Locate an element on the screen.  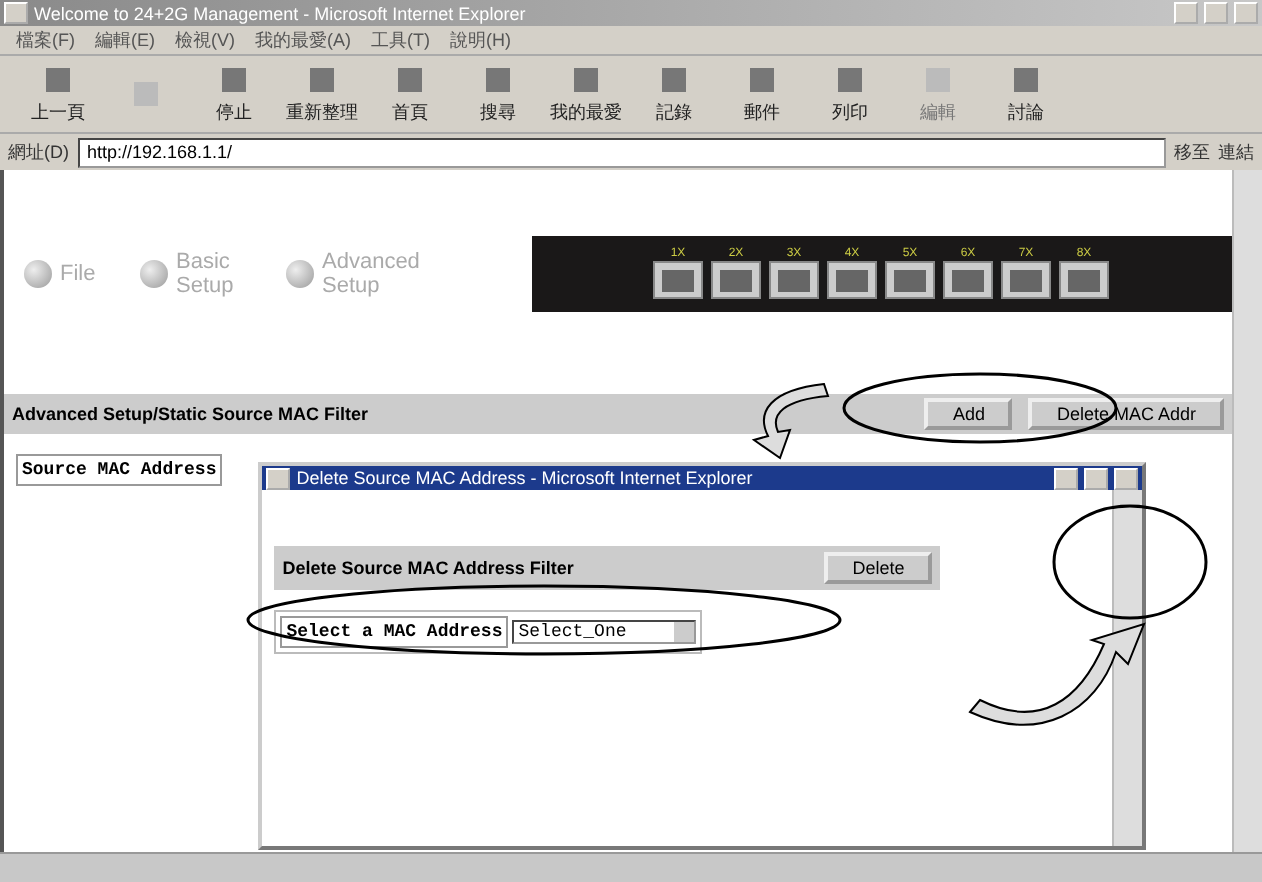
curved-arrow is located at coordinates (791, 421).